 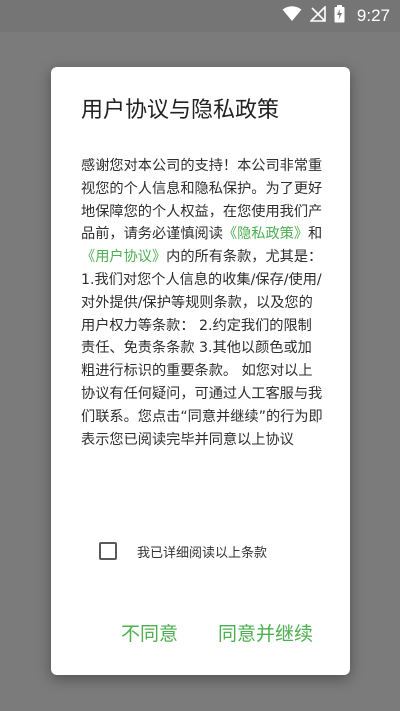 I want to click on agree-checkbox-label: 我已详细阅读以上条款, so click(x=202, y=551).